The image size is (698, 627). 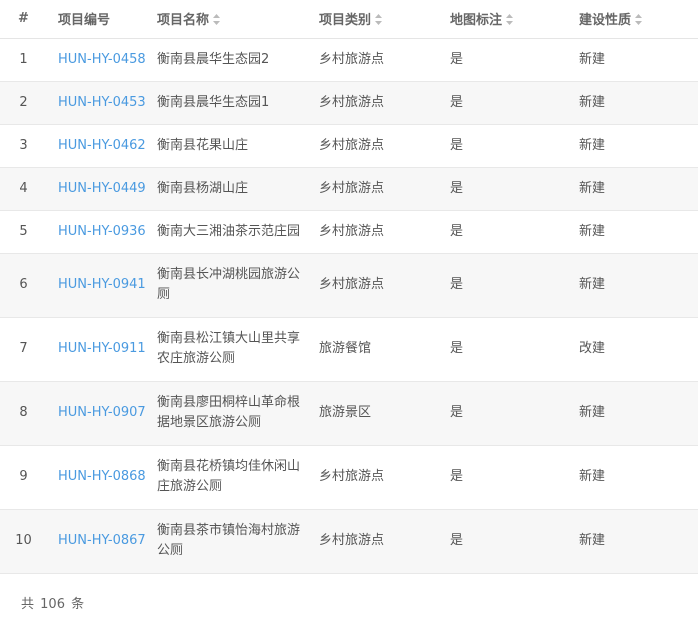 I want to click on cell-name: 衡南县花桥镇均佳休闲山庄旅游公厕, so click(x=229, y=476).